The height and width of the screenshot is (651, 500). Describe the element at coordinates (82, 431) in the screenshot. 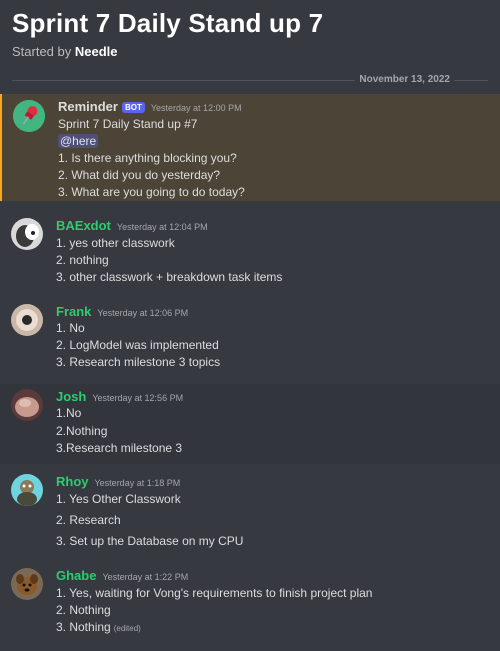

I see `message-line: 2.Nothing` at that location.